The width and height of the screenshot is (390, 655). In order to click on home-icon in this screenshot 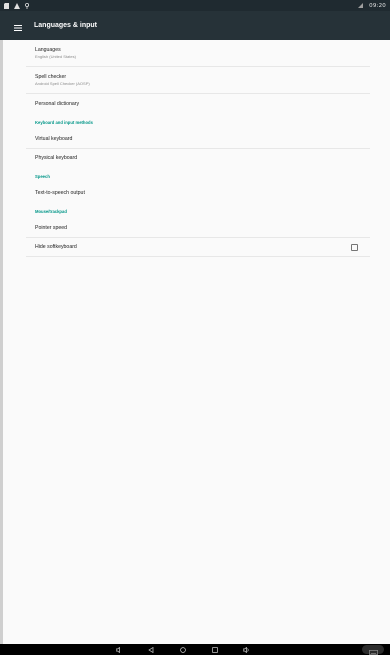, I will do `click(183, 649)`.